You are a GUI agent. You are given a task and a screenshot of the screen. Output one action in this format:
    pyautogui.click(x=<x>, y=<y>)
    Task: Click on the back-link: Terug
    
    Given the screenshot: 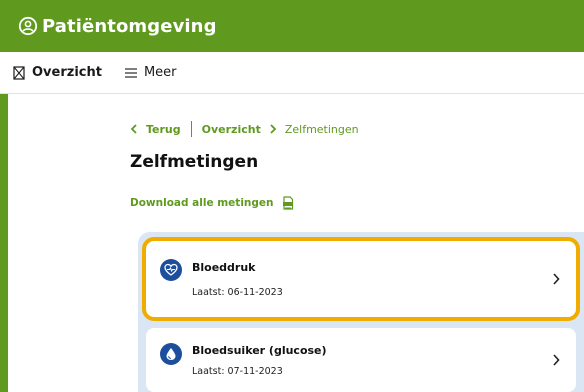 What is the action you would take?
    pyautogui.click(x=155, y=129)
    